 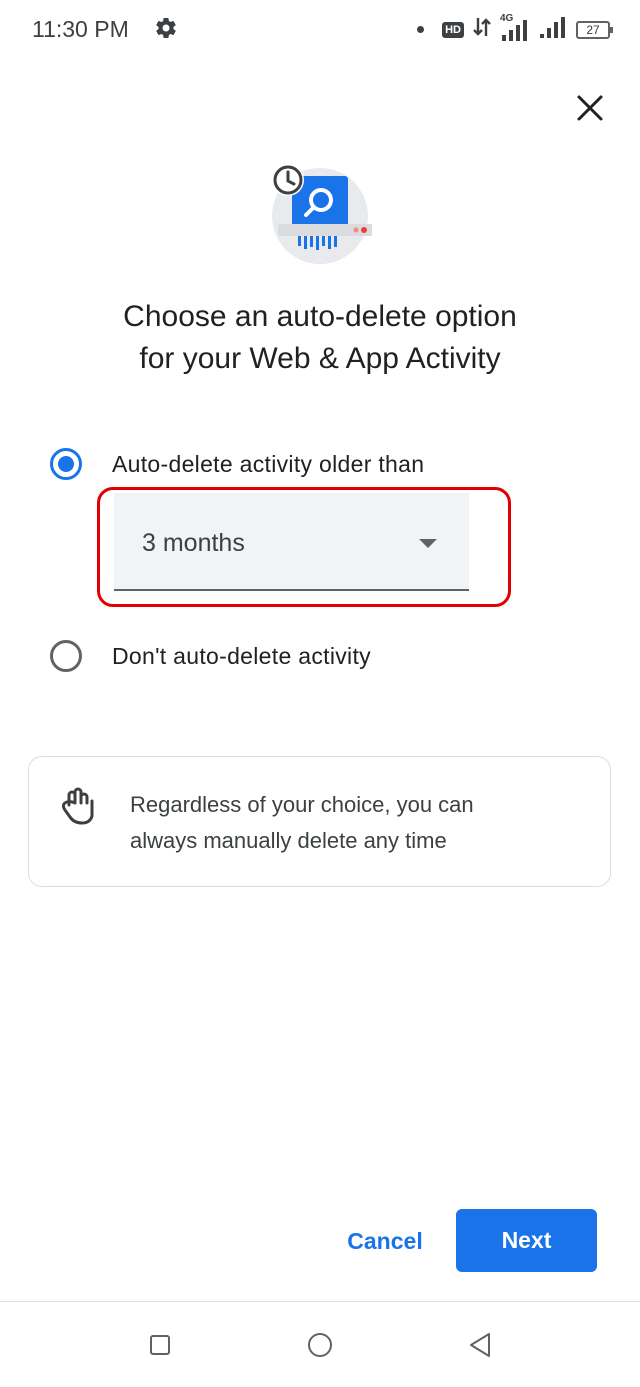 I want to click on signal-4g-icon: 4G, so click(x=515, y=28).